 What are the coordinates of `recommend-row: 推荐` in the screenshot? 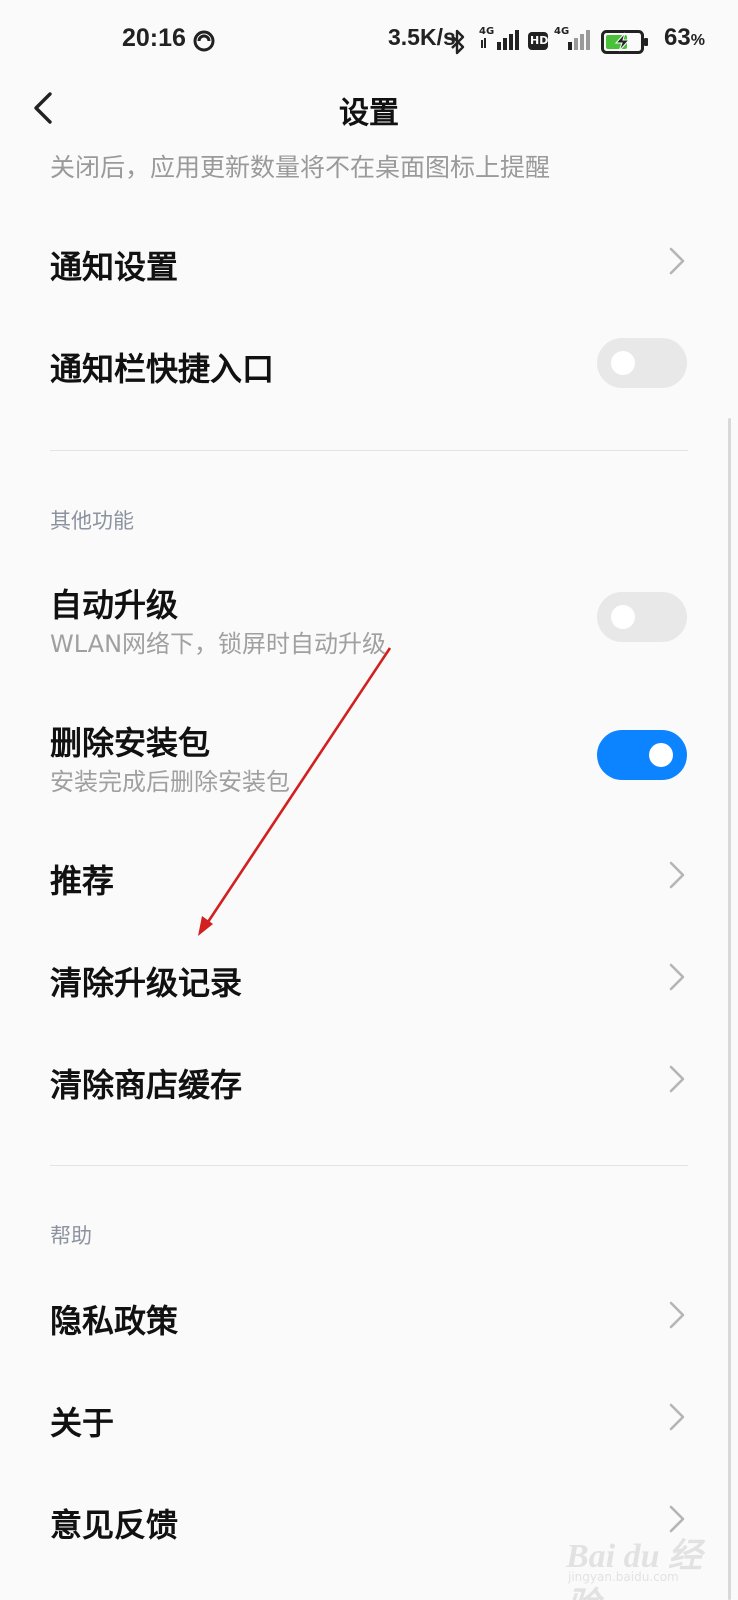 It's located at (369, 875).